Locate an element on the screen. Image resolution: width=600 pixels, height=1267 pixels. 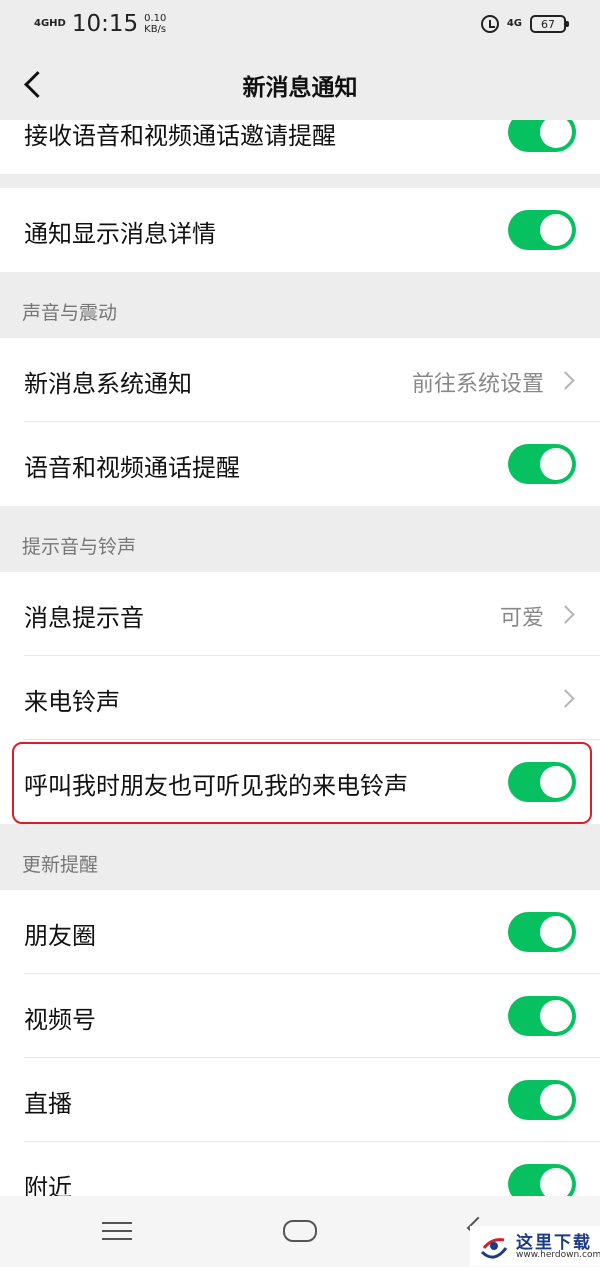
friends-hear-toggle is located at coordinates (542, 782).